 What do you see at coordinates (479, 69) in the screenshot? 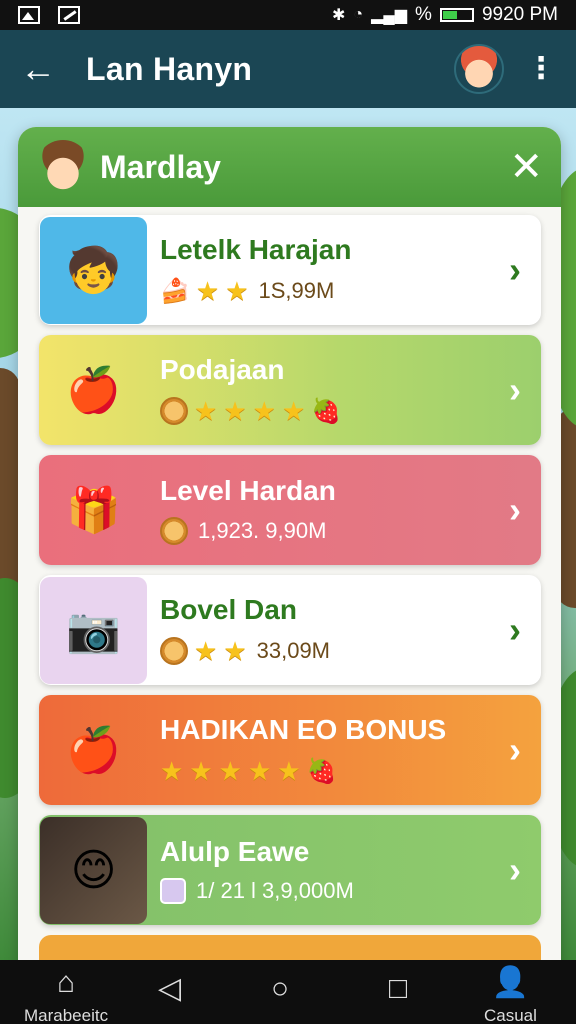
I see `avatar` at bounding box center [479, 69].